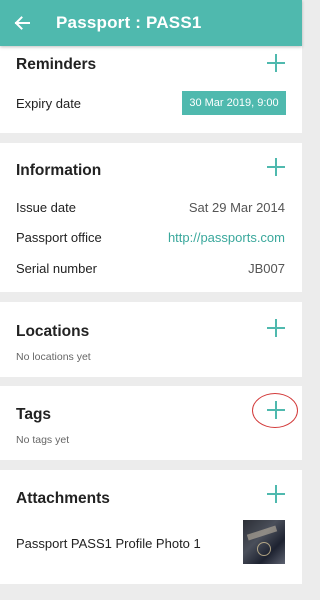 This screenshot has width=320, height=600. Describe the element at coordinates (236, 207) in the screenshot. I see `issue-date-value: Sat 29 Mar 2014` at that location.